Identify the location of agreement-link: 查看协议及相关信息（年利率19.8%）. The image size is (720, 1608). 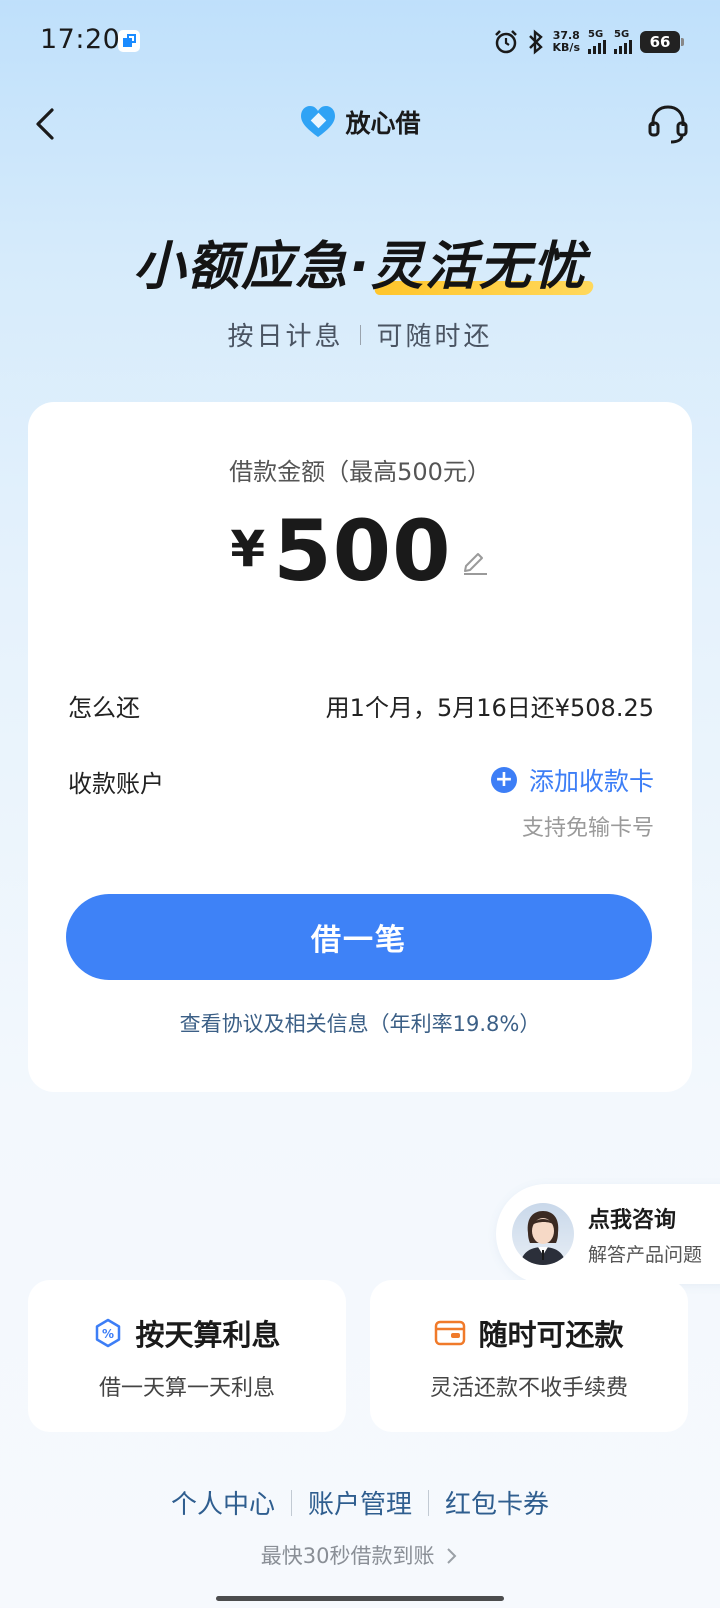
(360, 1023).